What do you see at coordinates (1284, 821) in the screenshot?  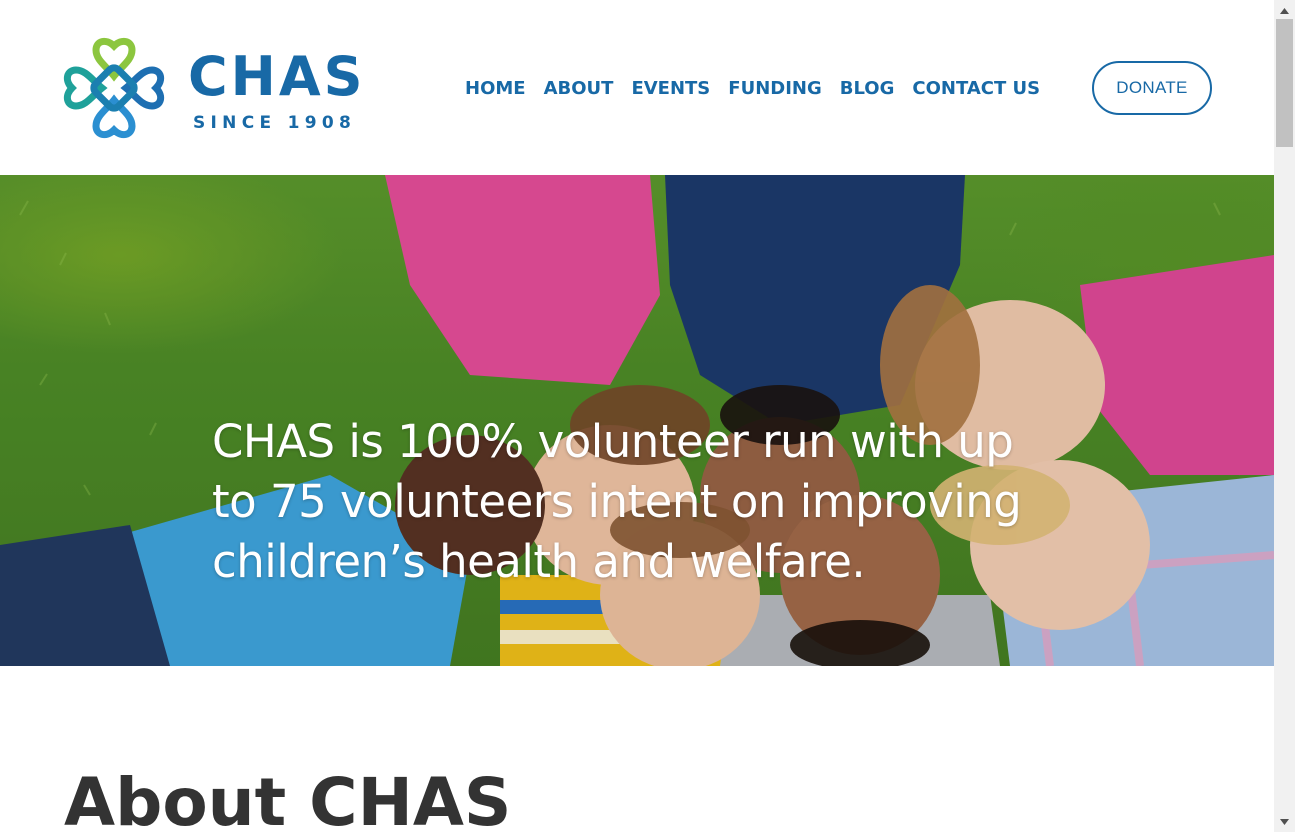 I see `scroll-down-arrow-icon` at bounding box center [1284, 821].